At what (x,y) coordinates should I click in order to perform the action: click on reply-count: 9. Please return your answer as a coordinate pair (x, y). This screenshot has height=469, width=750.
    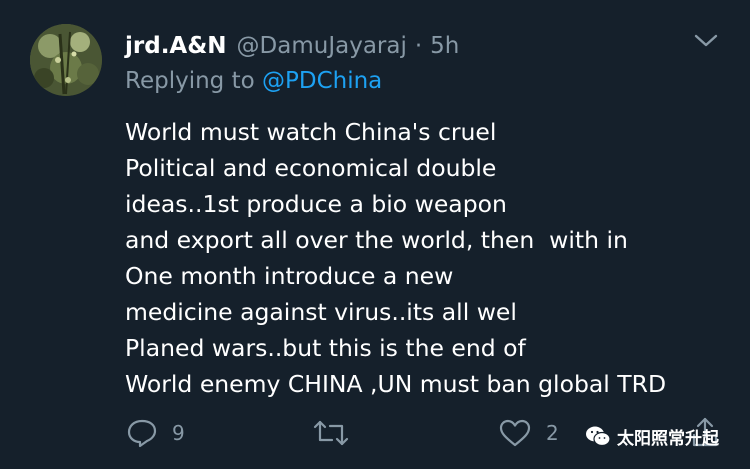
    Looking at the image, I should click on (178, 433).